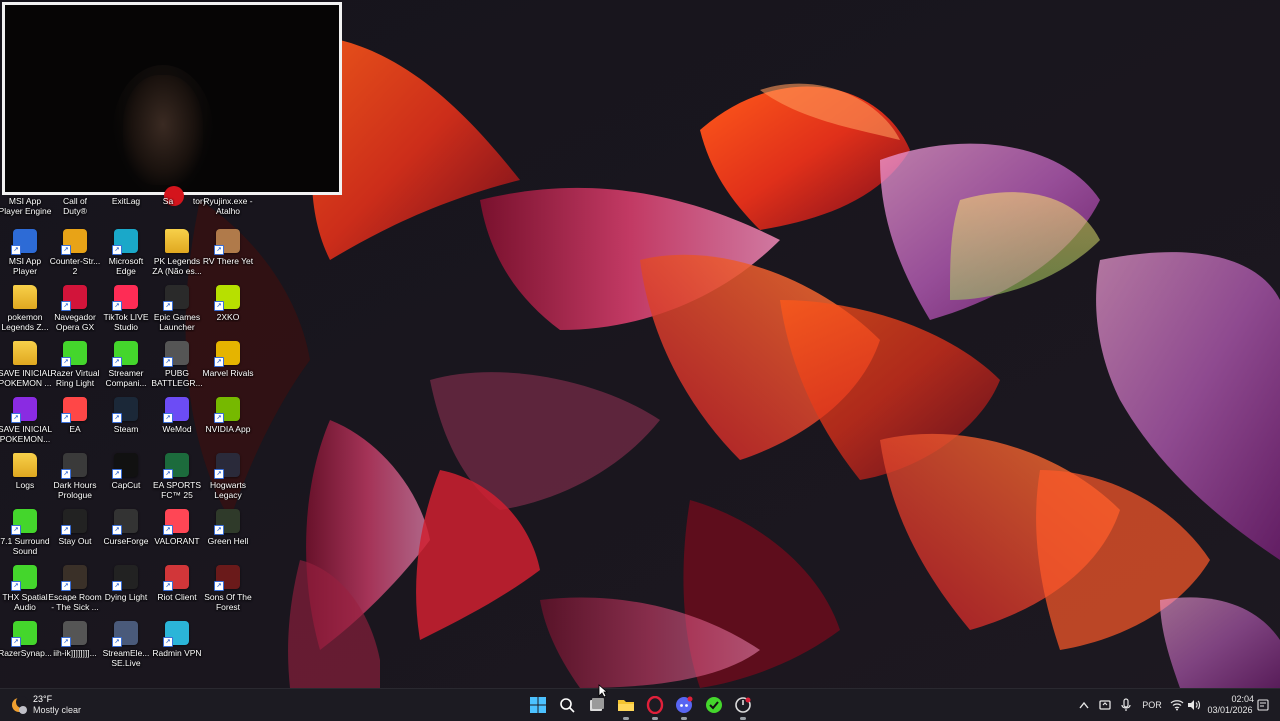 The image size is (1280, 721). Describe the element at coordinates (25, 485) in the screenshot. I see `desktop-icon-label: Logs` at that location.